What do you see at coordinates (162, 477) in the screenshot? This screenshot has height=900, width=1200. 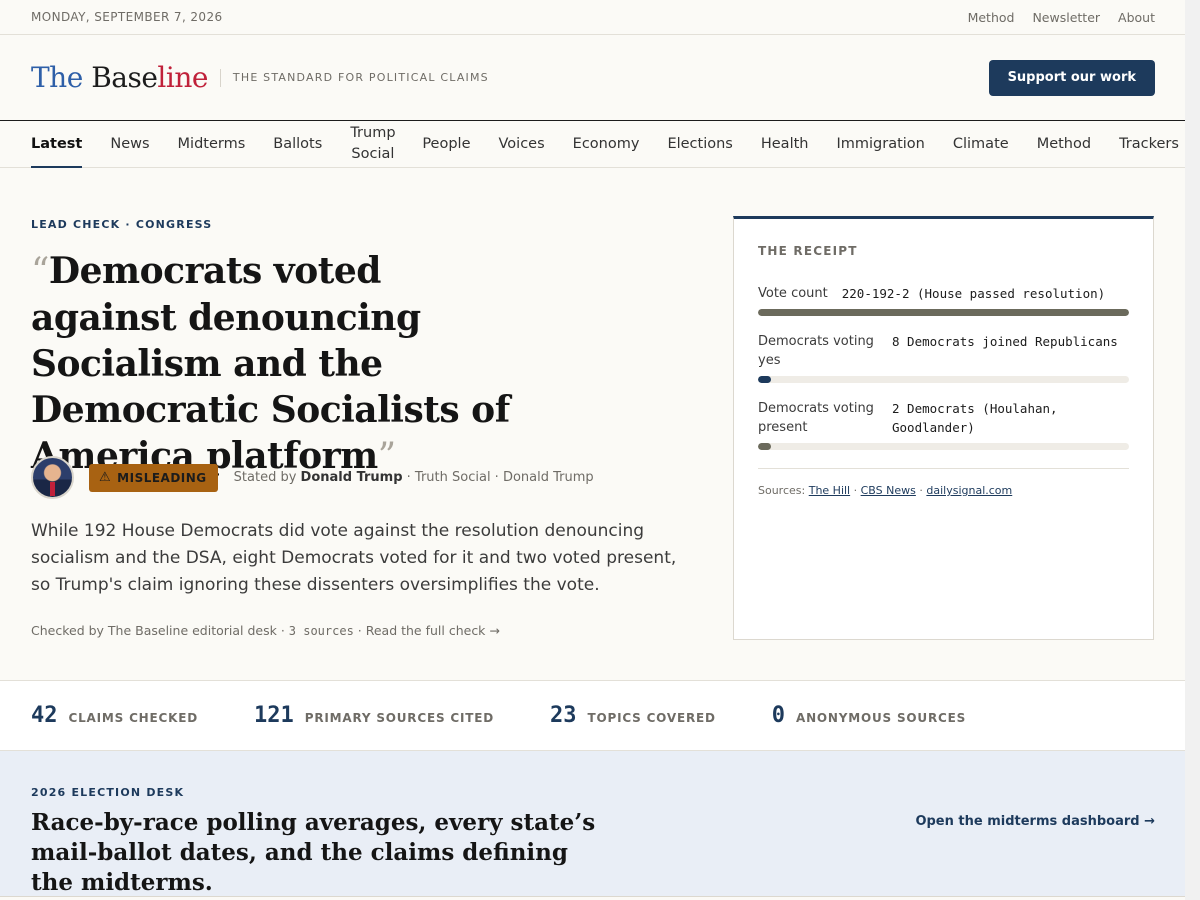 I see `rating-label: MISLEADING` at bounding box center [162, 477].